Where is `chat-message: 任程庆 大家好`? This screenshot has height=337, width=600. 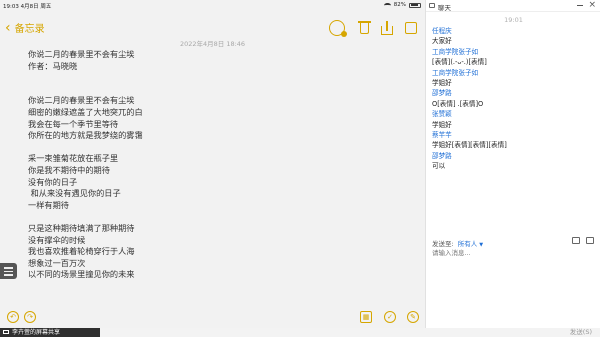
chat-message: 任程庆 大家好 is located at coordinates (514, 36).